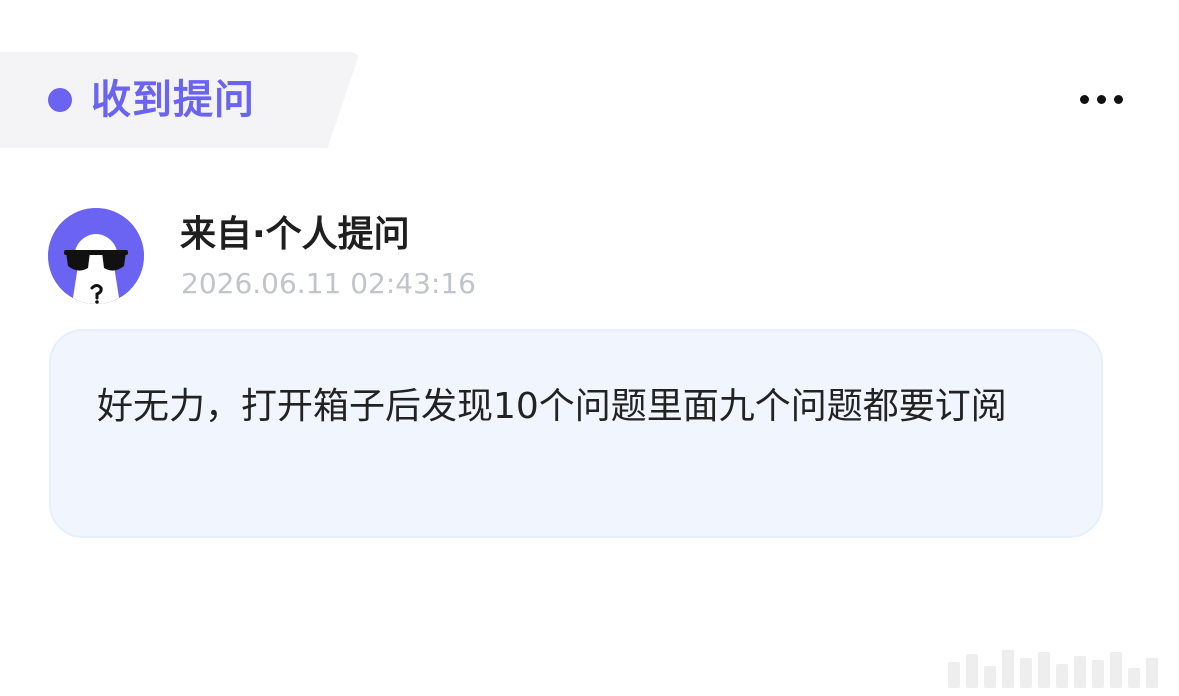 The image size is (1179, 696). Describe the element at coordinates (60, 100) in the screenshot. I see `header-dot-icon` at that location.